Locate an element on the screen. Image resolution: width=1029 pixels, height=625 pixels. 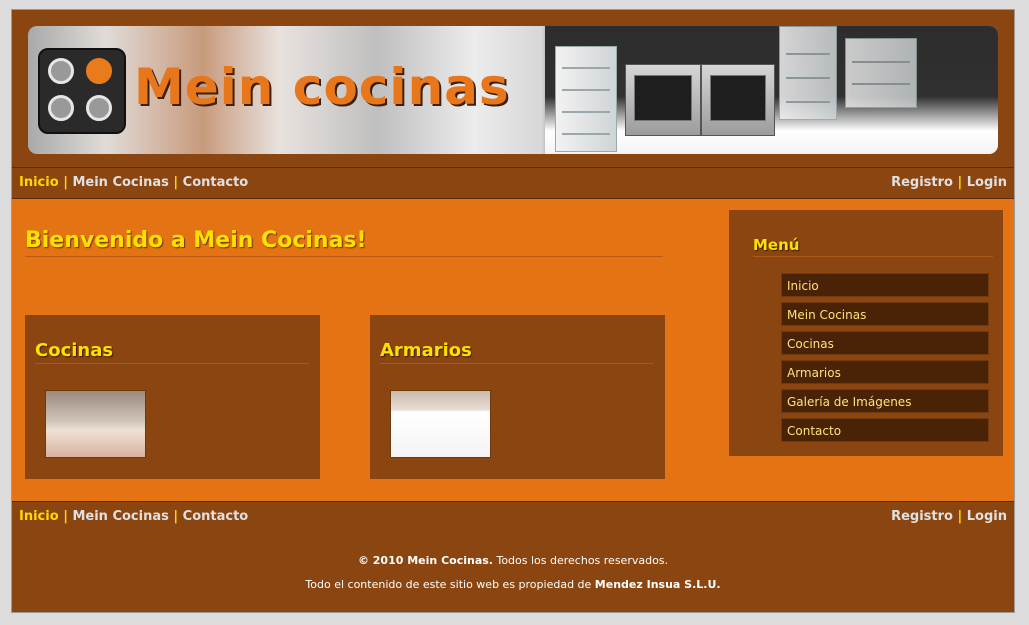
category-title: Armarios is located at coordinates (517, 352).